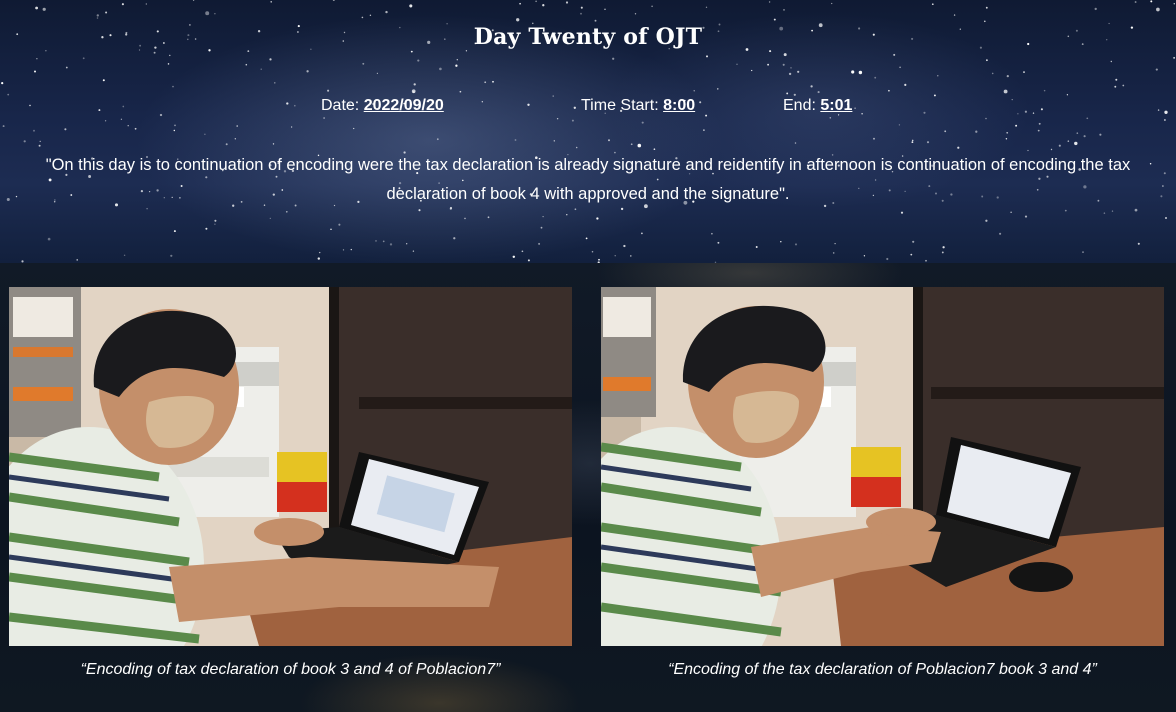 Image resolution: width=1176 pixels, height=712 pixels. What do you see at coordinates (638, 107) in the screenshot?
I see `time-start-field: Time Start: 8:00` at bounding box center [638, 107].